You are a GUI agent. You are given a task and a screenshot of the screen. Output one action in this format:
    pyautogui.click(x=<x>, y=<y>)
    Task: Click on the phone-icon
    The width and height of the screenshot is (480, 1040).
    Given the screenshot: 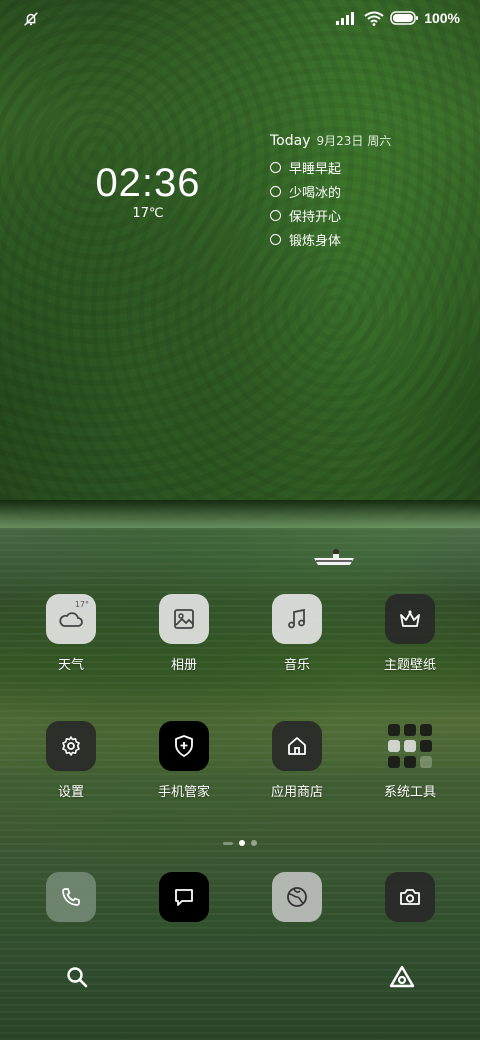 What is the action you would take?
    pyautogui.click(x=71, y=897)
    